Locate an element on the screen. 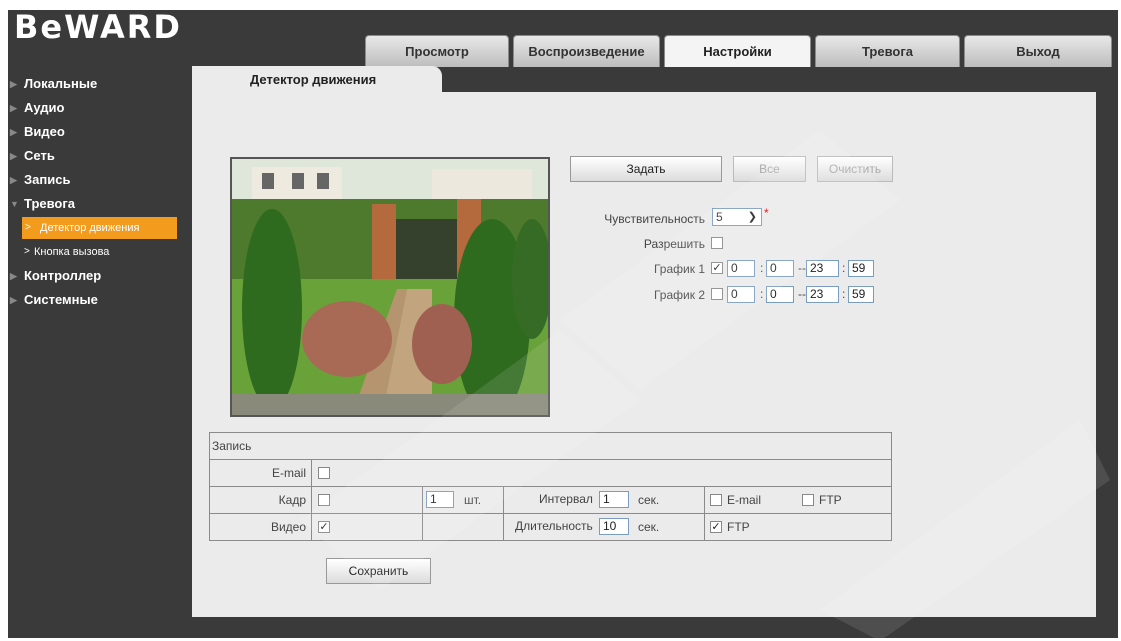 The image size is (1121, 641). empty-cell is located at coordinates (463, 527).